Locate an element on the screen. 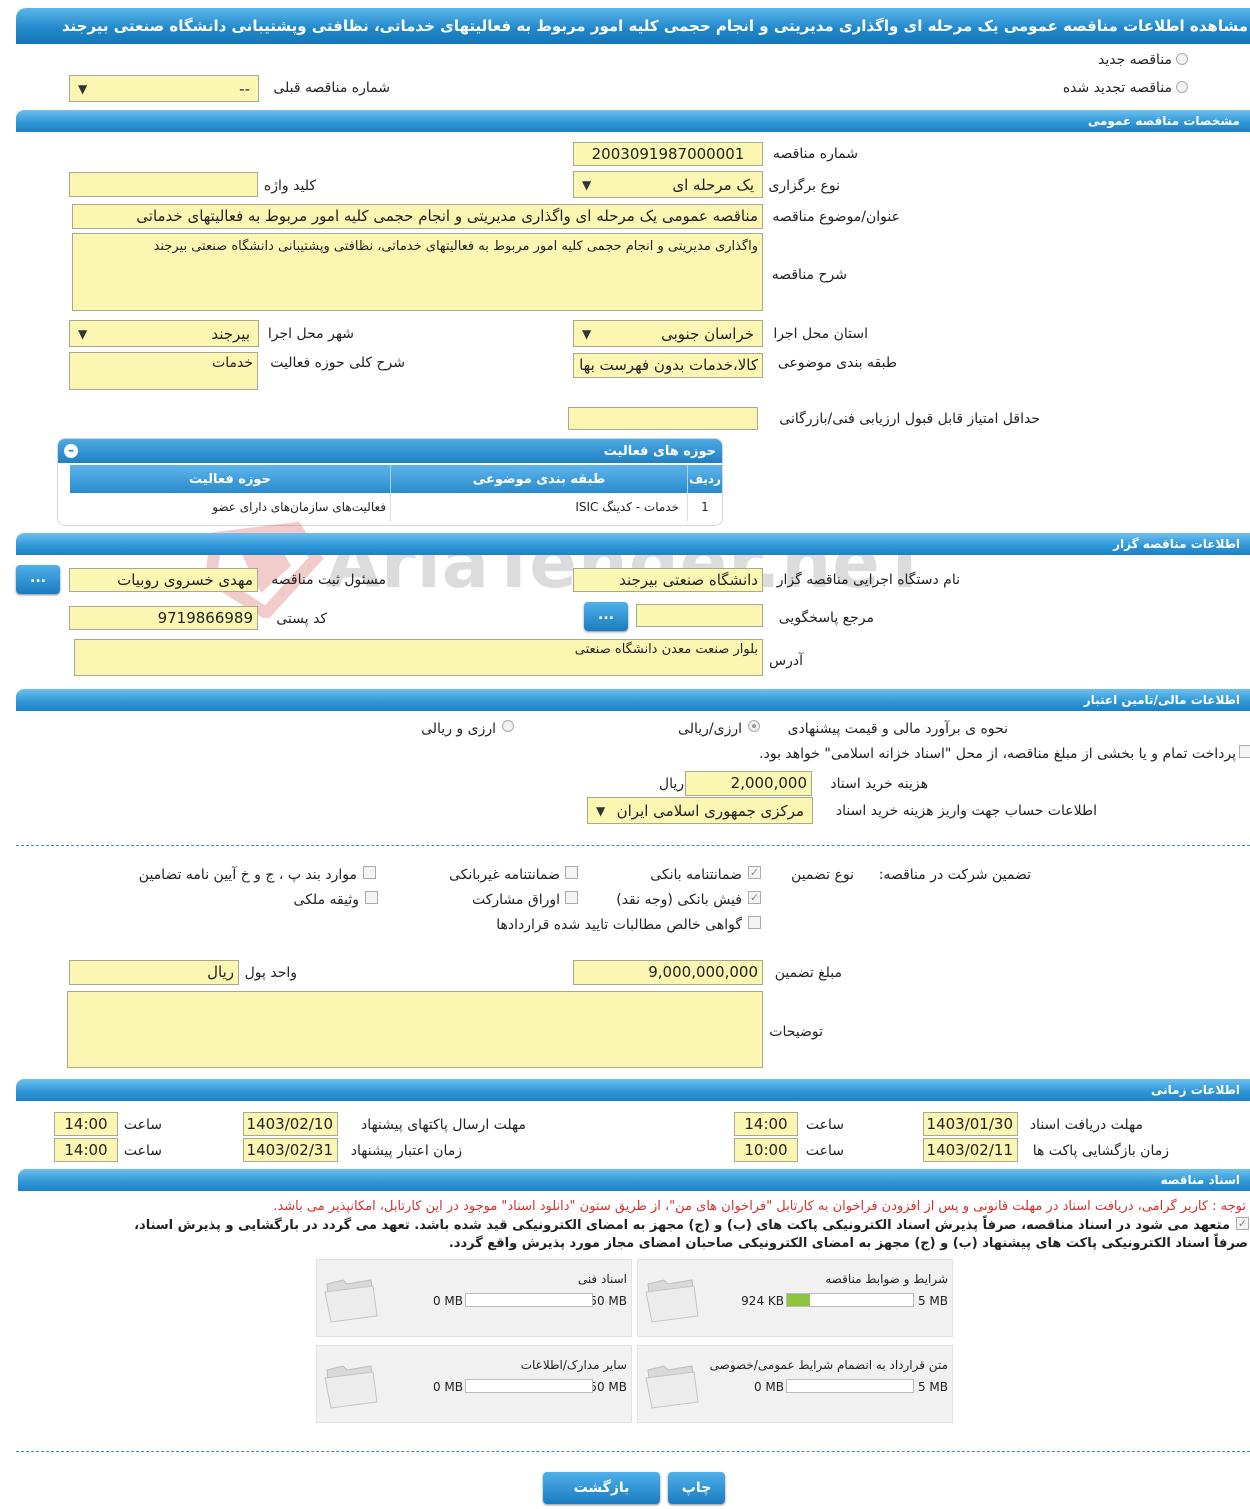  account-select: مرکزی جمهوری اسلامی ایران ▼ is located at coordinates (700, 810).